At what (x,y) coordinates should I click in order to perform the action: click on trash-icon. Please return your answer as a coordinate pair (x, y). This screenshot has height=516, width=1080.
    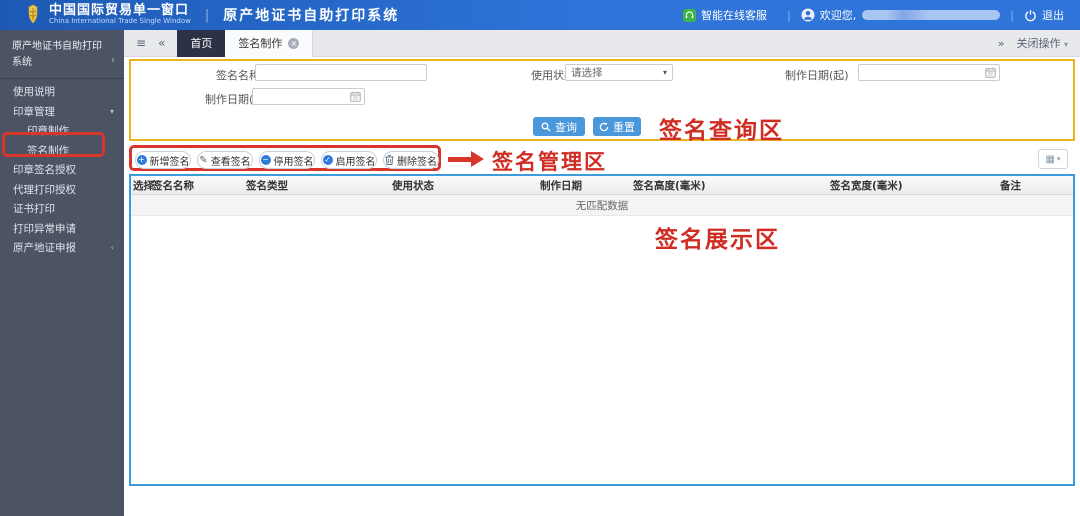
    Looking at the image, I should click on (389, 160).